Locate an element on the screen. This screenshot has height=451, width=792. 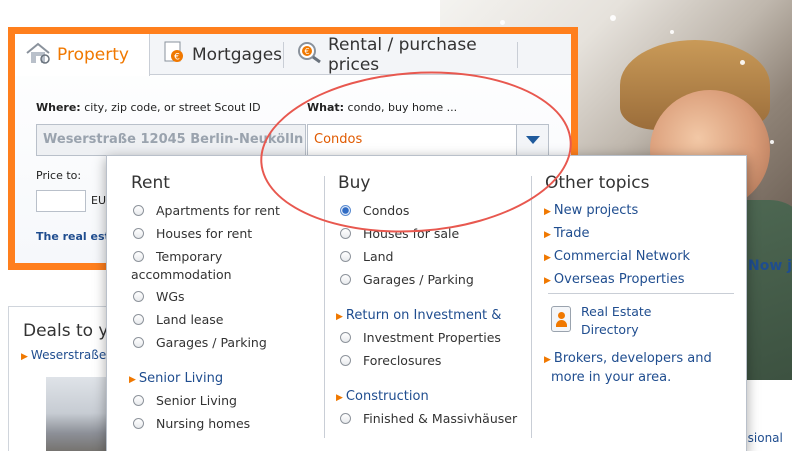
link-brokers-developers: ▶ Brokers, developers and is located at coordinates (628, 358).